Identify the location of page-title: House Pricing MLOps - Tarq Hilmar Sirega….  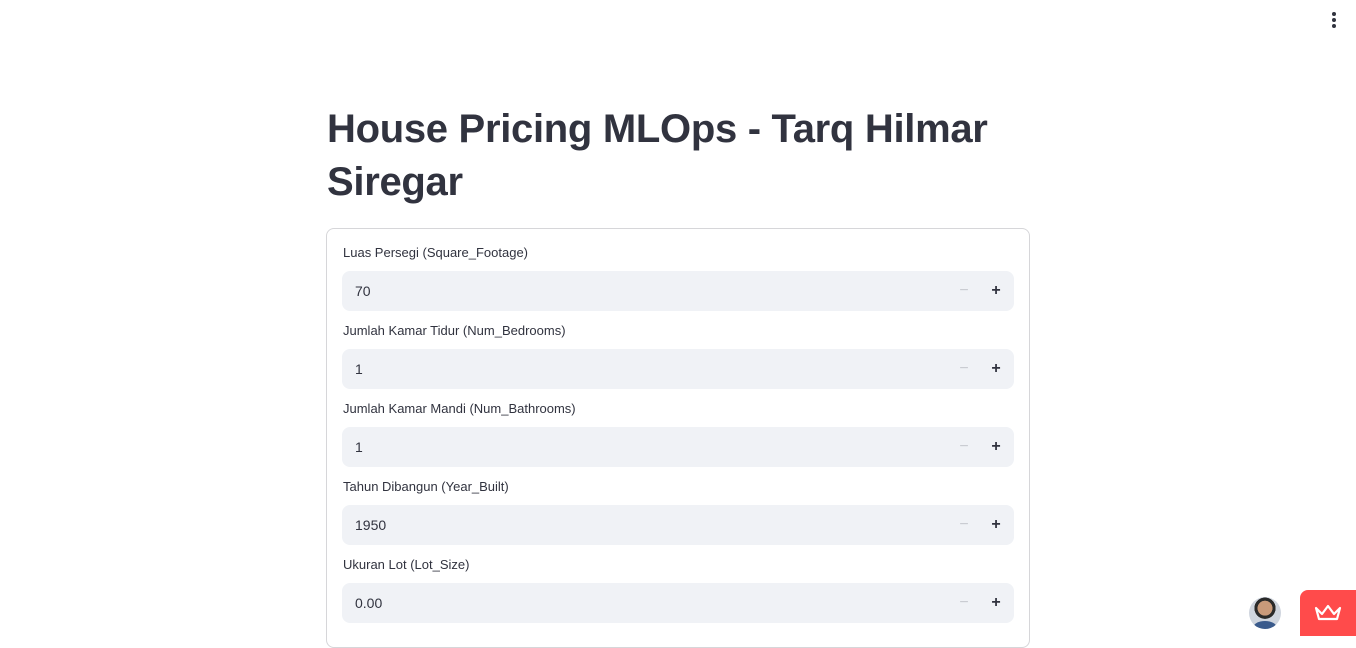
(657, 155).